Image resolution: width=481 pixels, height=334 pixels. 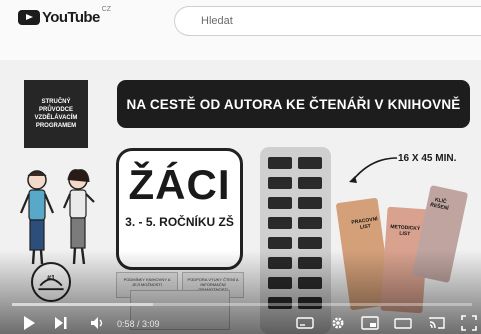 I want to click on progress-bar, so click(x=242, y=304).